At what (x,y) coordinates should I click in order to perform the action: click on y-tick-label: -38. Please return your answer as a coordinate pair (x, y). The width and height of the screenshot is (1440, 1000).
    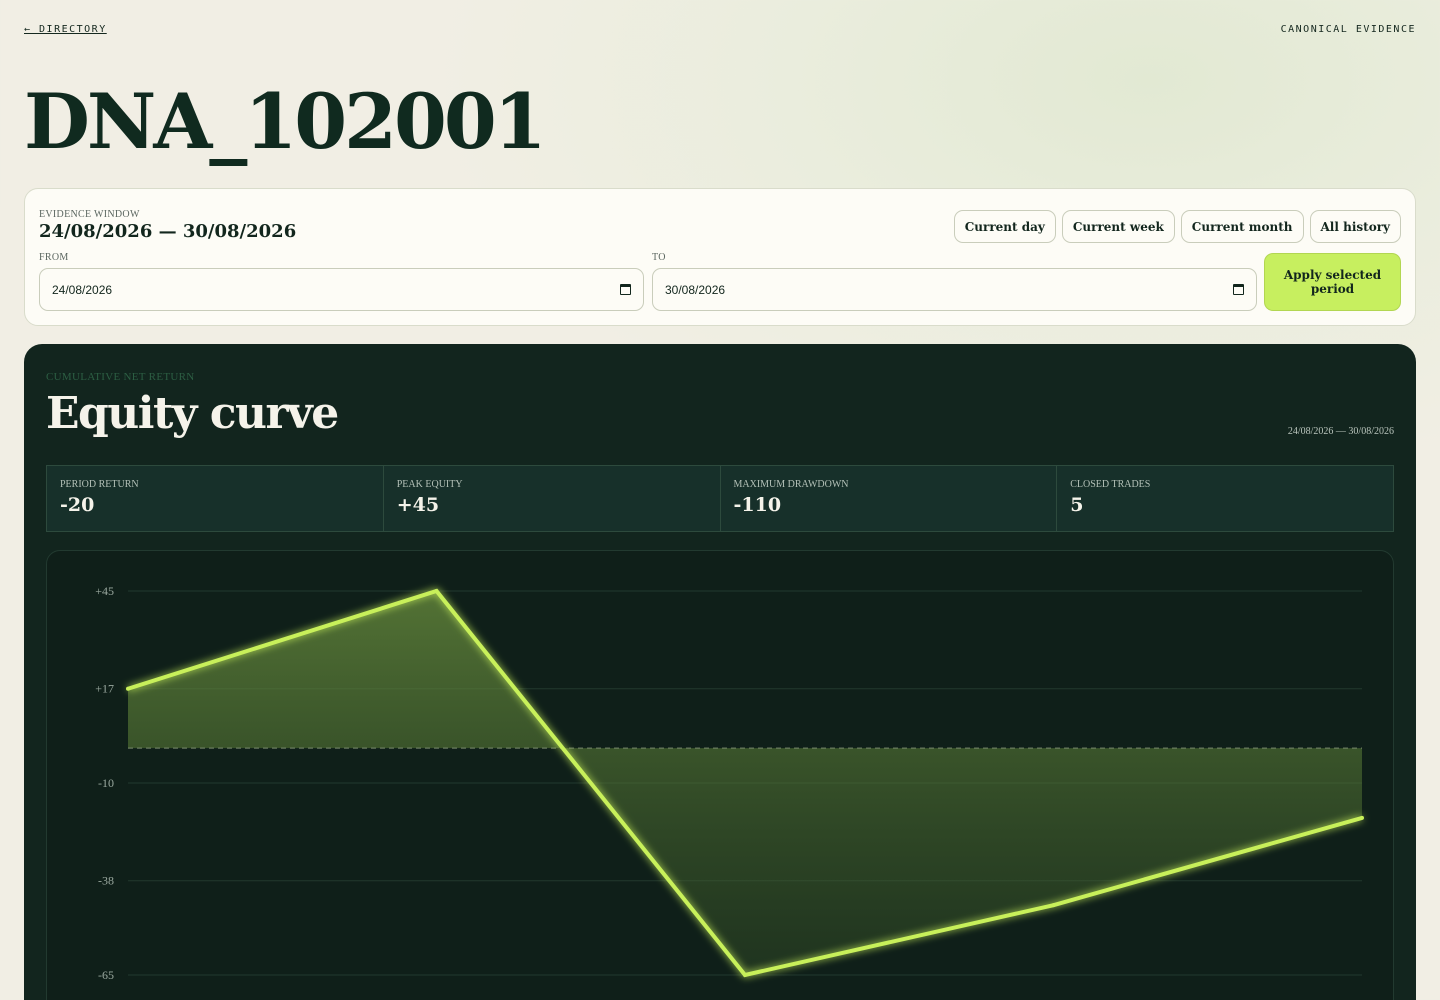
    Looking at the image, I should click on (106, 881).